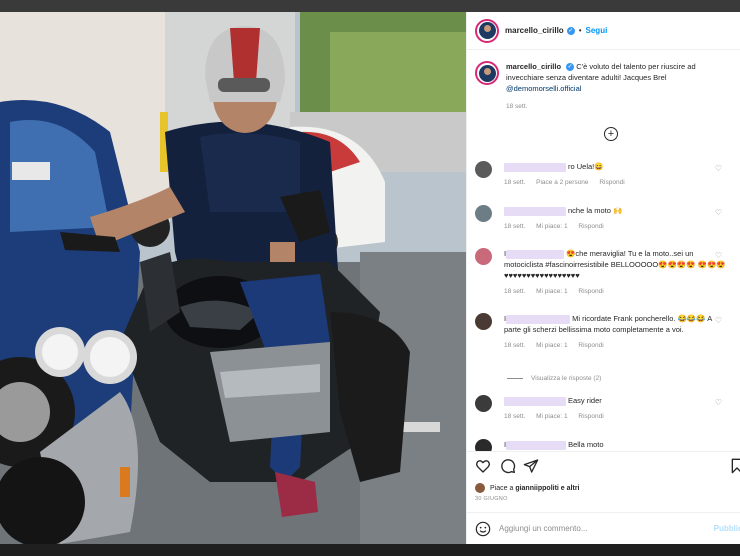  I want to click on comment-text: ro Uela!😄, so click(586, 166).